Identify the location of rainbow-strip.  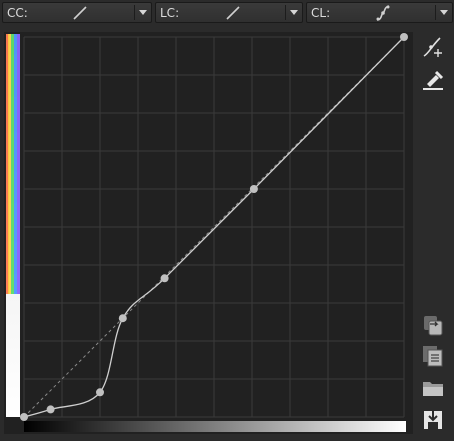
(13, 164).